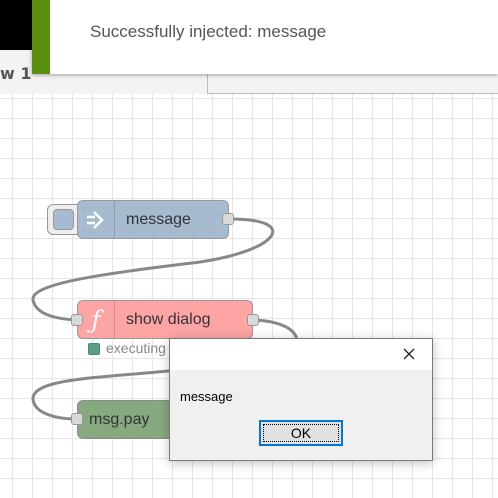 Image resolution: width=498 pixels, height=498 pixels. What do you see at coordinates (168, 319) in the screenshot?
I see `function-node-label: show dialog` at bounding box center [168, 319].